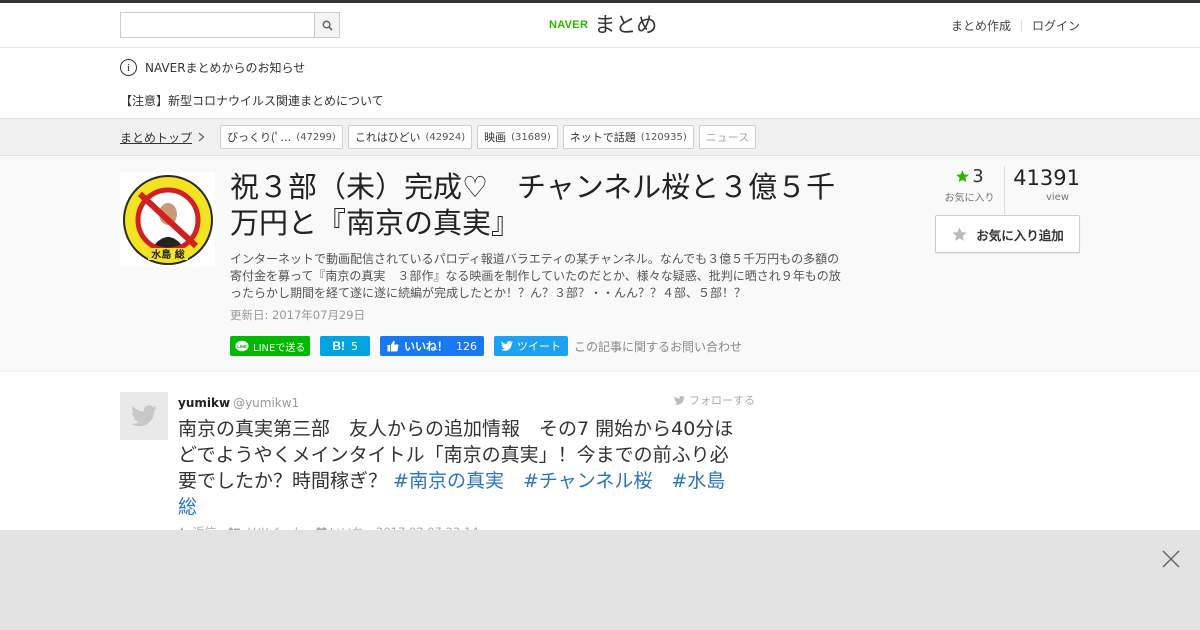 The height and width of the screenshot is (630, 1200). Describe the element at coordinates (1057, 197) in the screenshot. I see `views-label: view` at that location.